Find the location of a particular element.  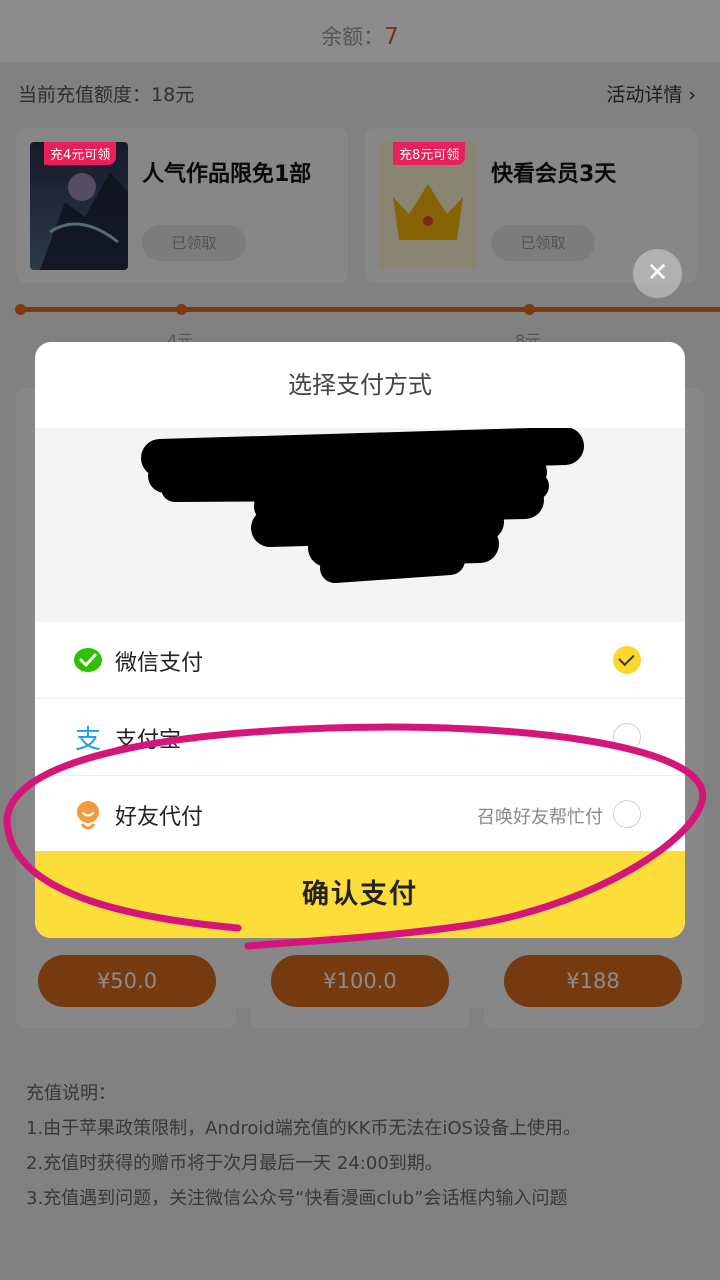

svg-text: 支 is located at coordinates (88, 739).